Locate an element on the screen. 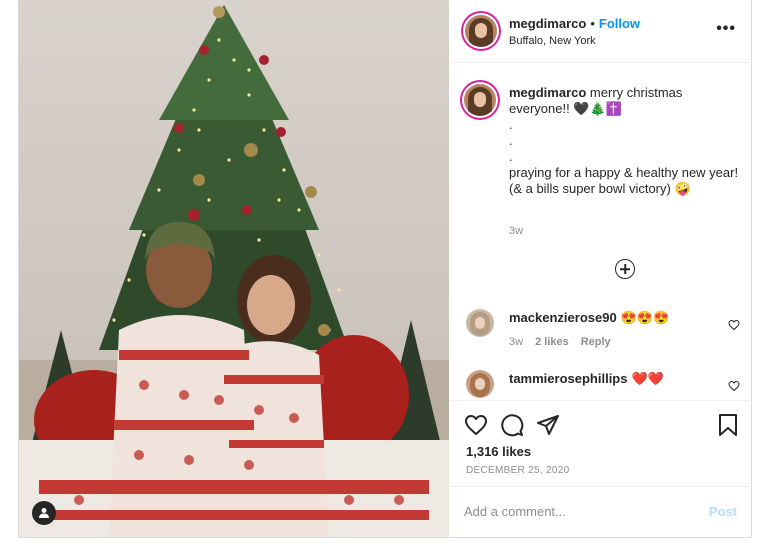 This screenshot has width=767, height=546. post-date: DECEMBER 25, 2020 is located at coordinates (518, 470).